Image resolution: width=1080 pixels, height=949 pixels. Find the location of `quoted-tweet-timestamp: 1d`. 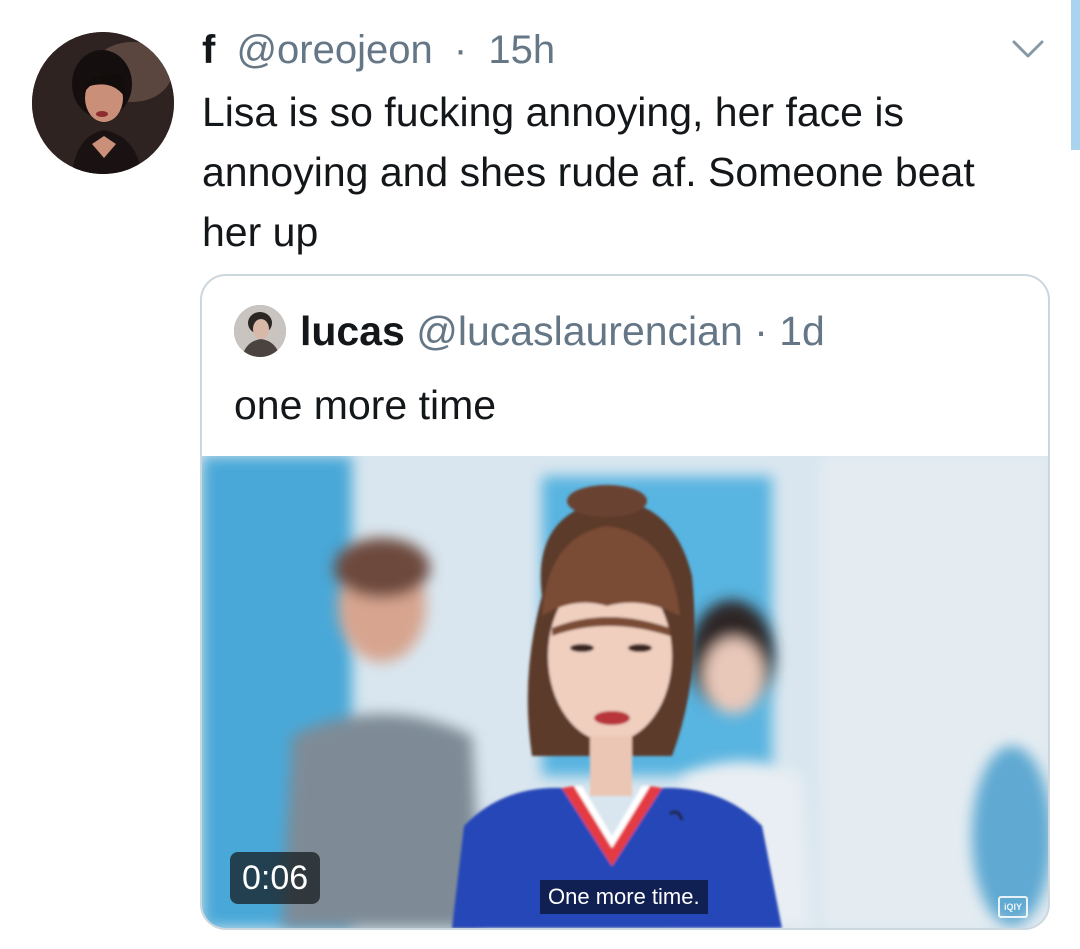

quoted-tweet-timestamp: 1d is located at coordinates (802, 331).